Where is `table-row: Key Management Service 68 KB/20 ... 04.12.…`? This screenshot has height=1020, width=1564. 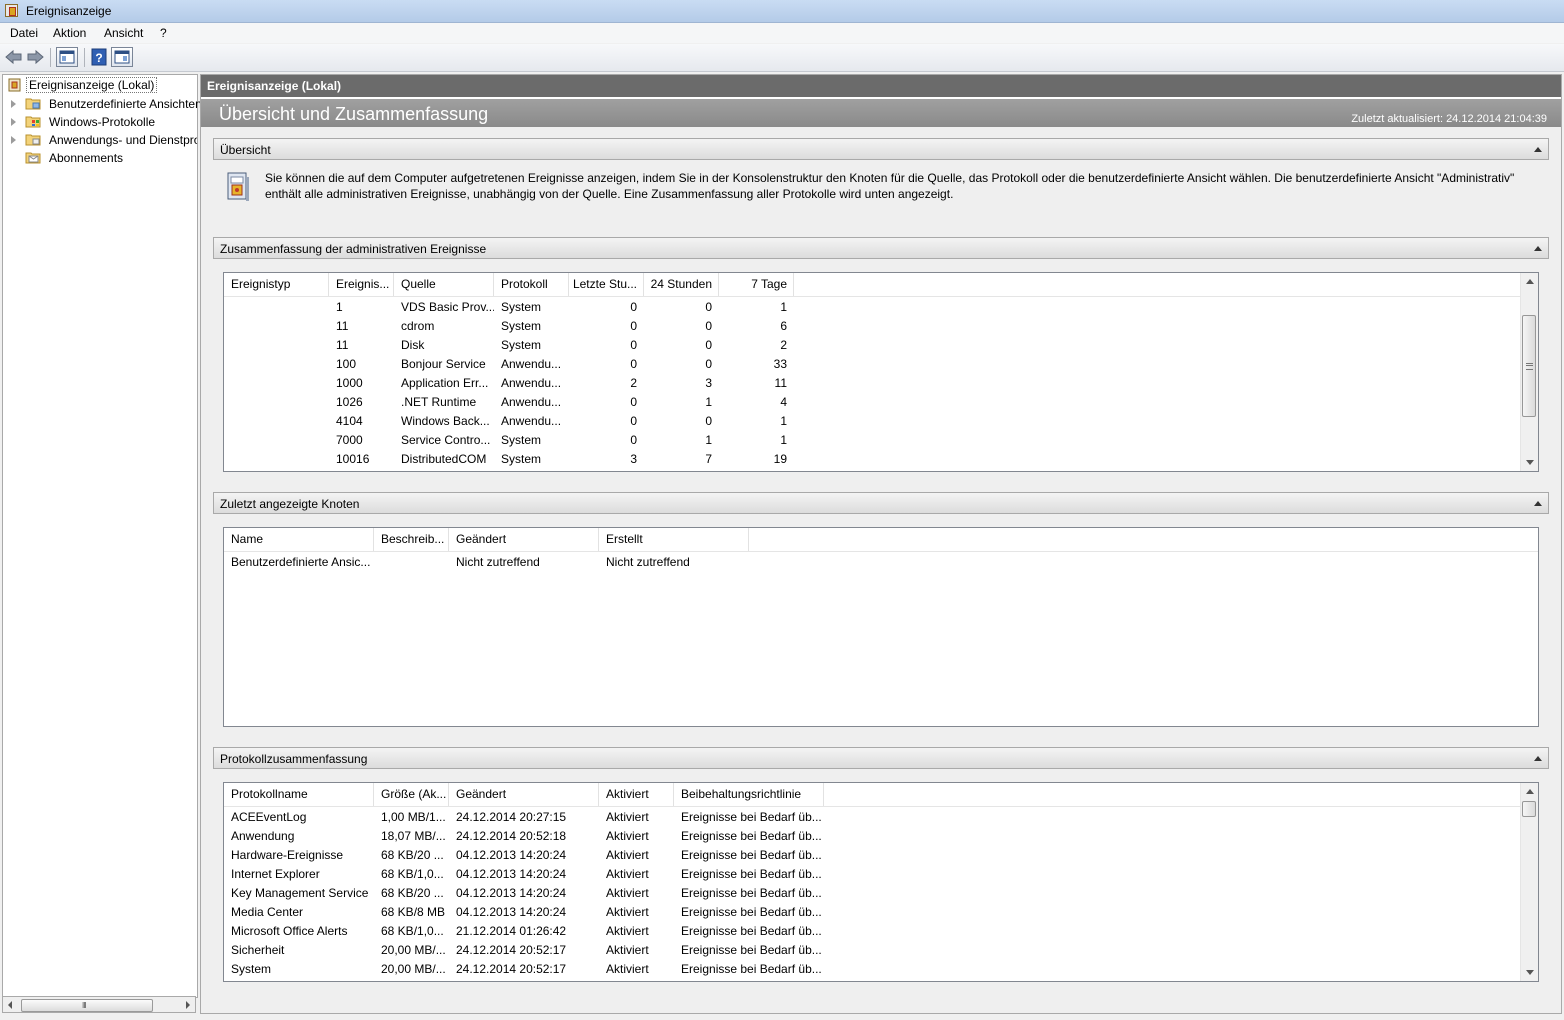
table-row: Key Management Service 68 KB/20 ... 04.12.… is located at coordinates (881, 893).